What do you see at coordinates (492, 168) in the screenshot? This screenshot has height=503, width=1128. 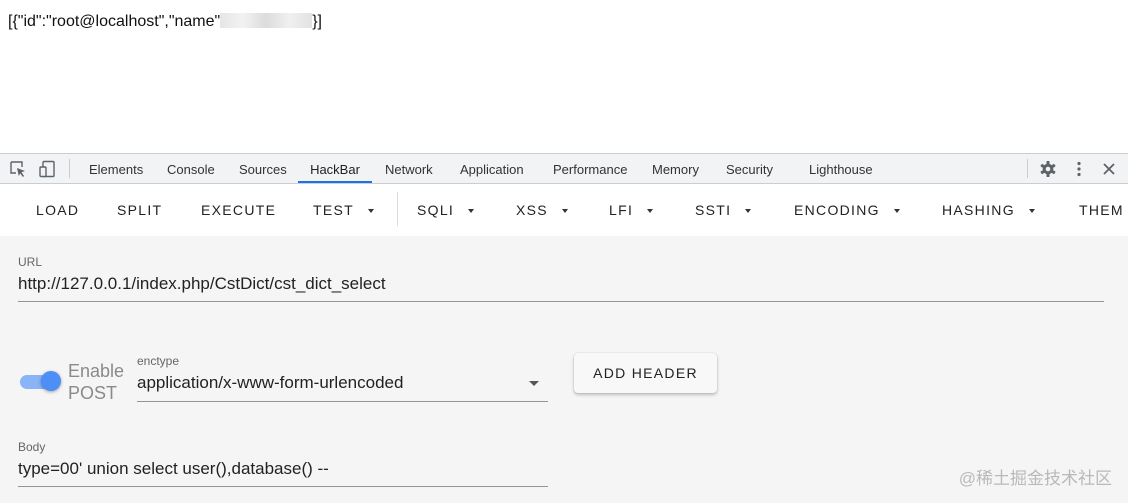 I see `tab-application: Application` at bounding box center [492, 168].